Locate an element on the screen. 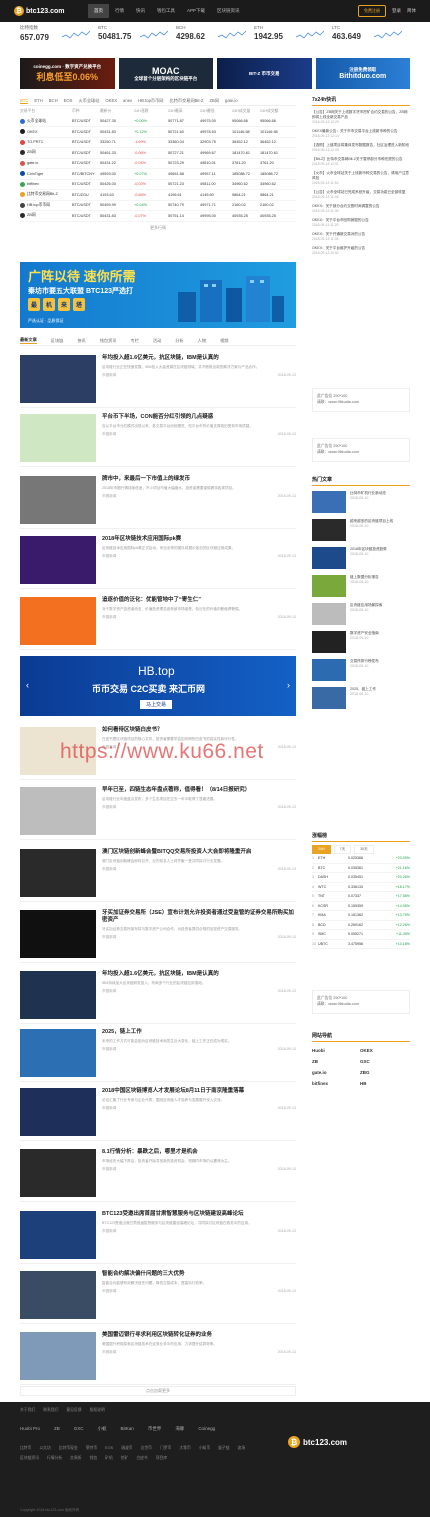  article-title: 2018中国区块链博览人才发展论坛8月11日于南京隆重落幕 is located at coordinates (199, 1091).